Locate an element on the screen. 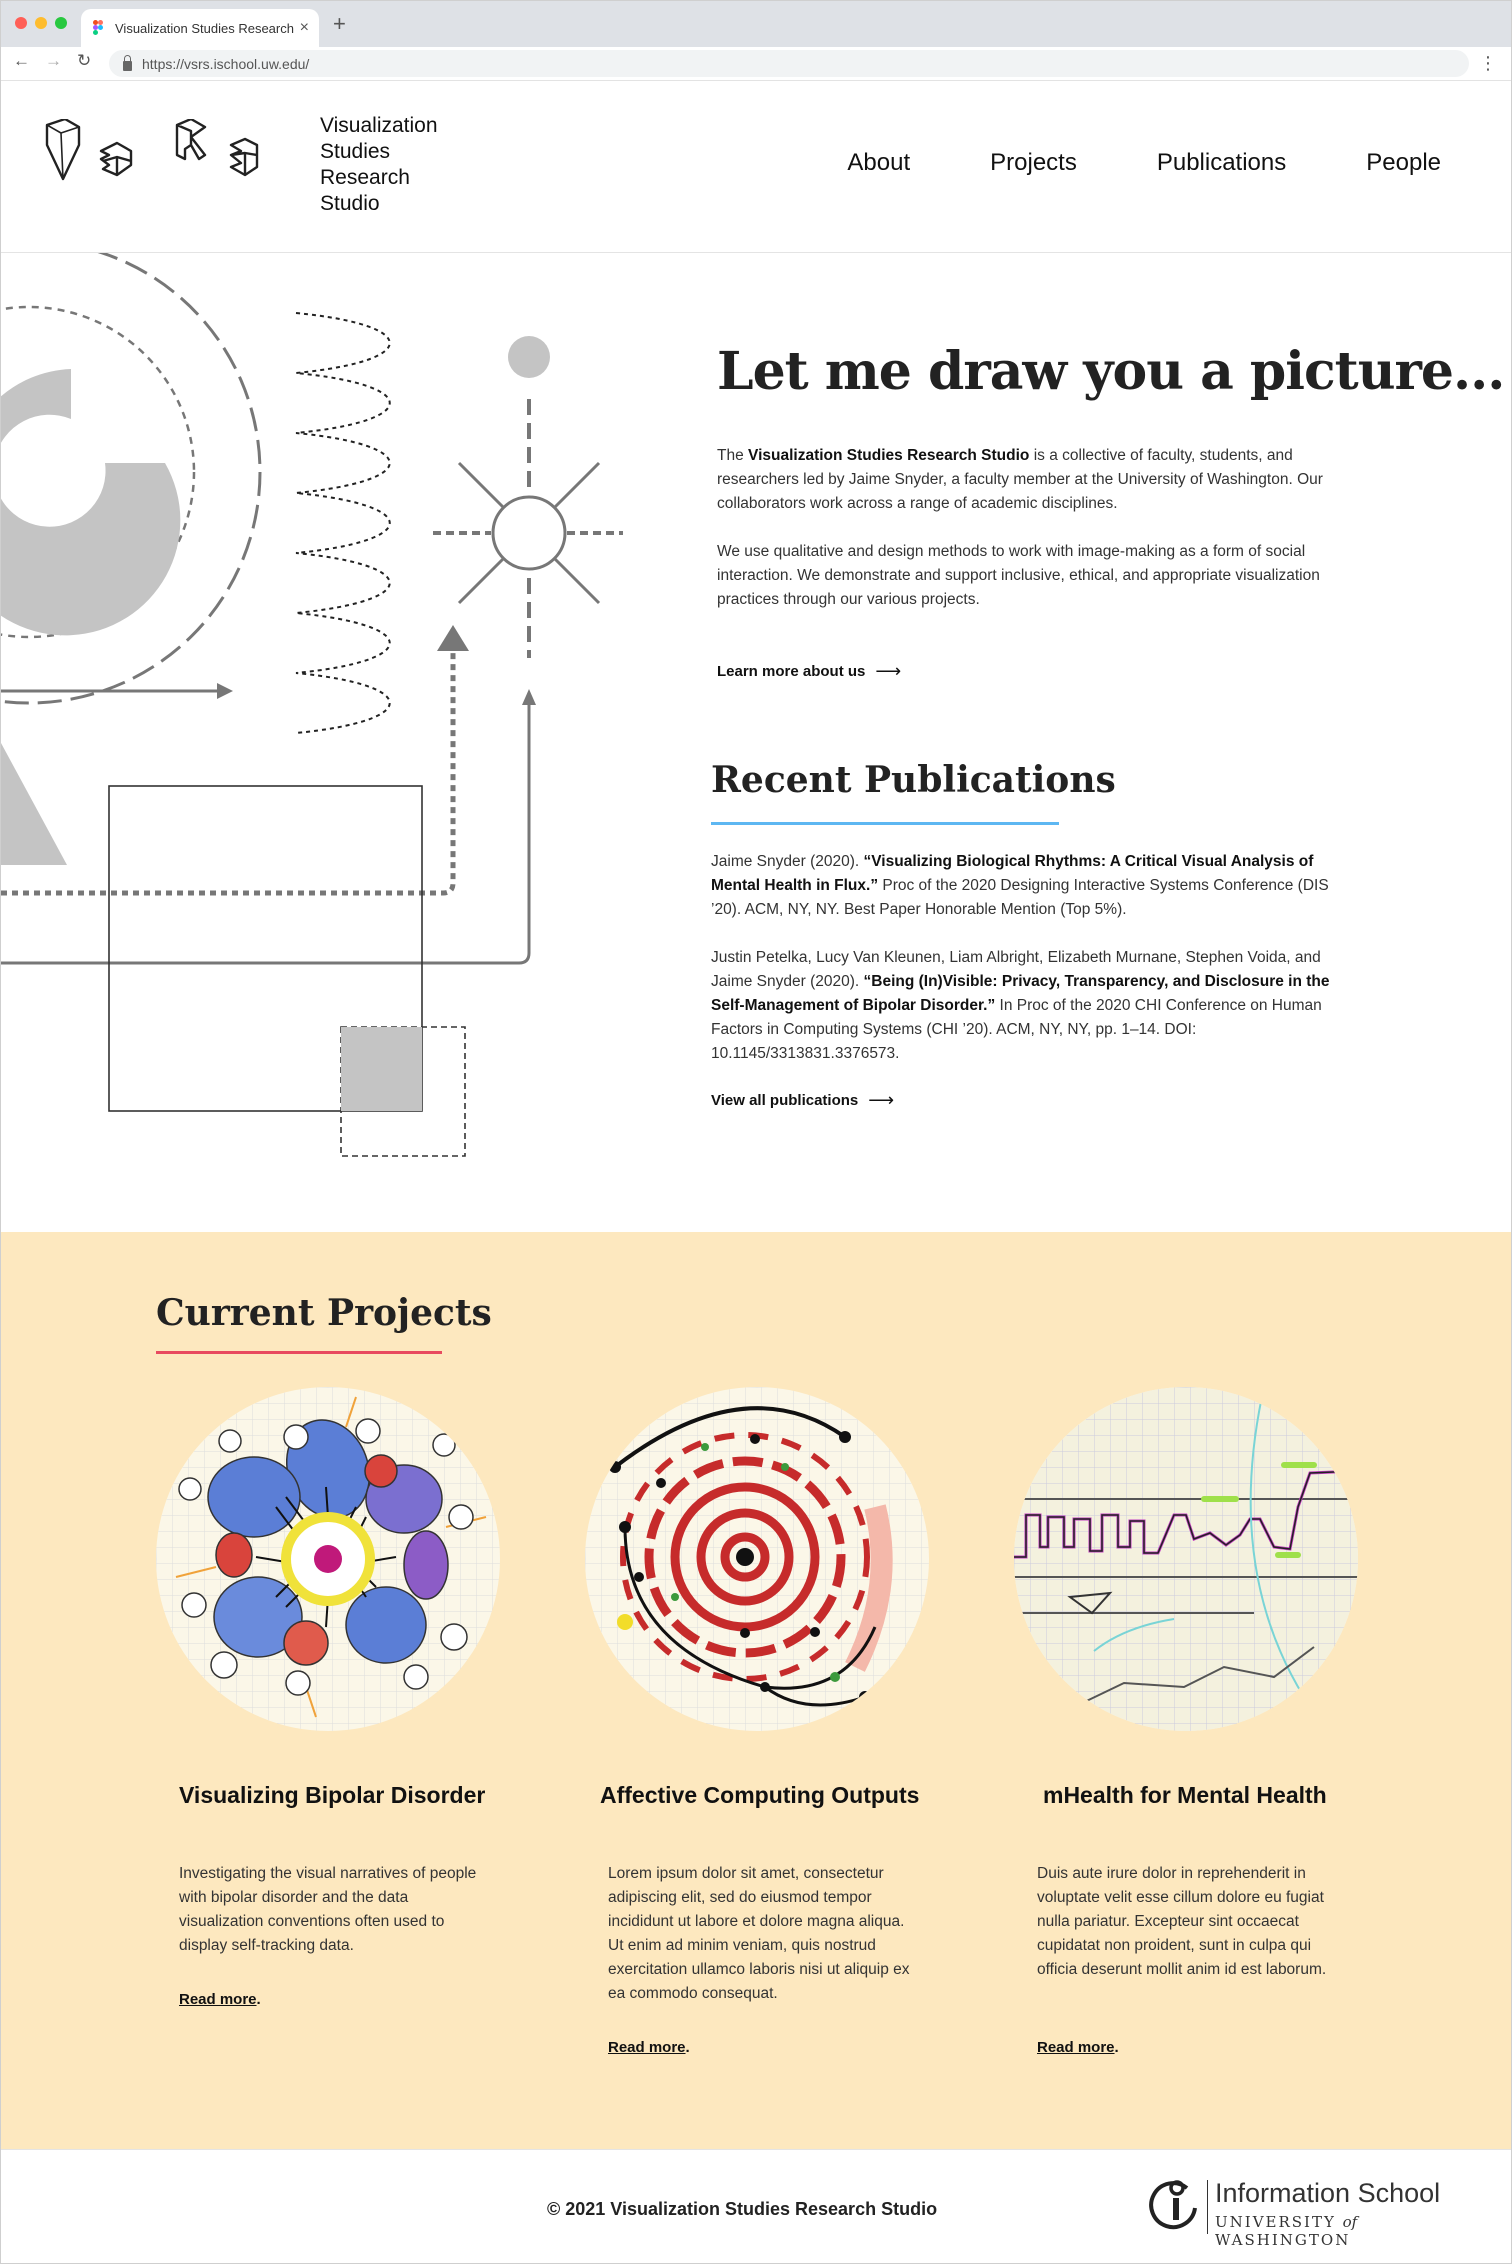 This screenshot has width=1512, height=2264. new-tab-button: + is located at coordinates (339, 24).